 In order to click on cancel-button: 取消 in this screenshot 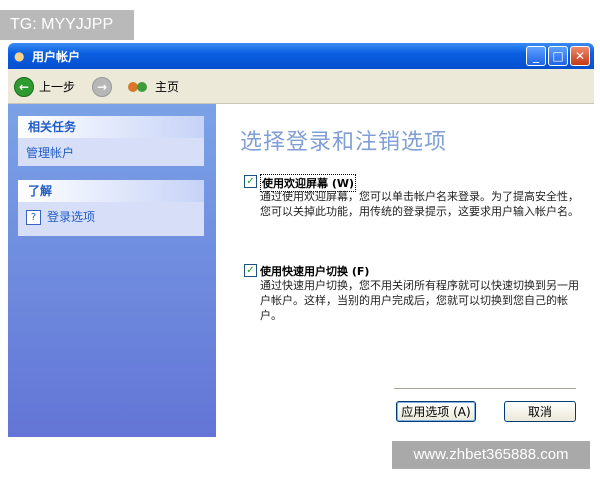, I will do `click(540, 411)`.